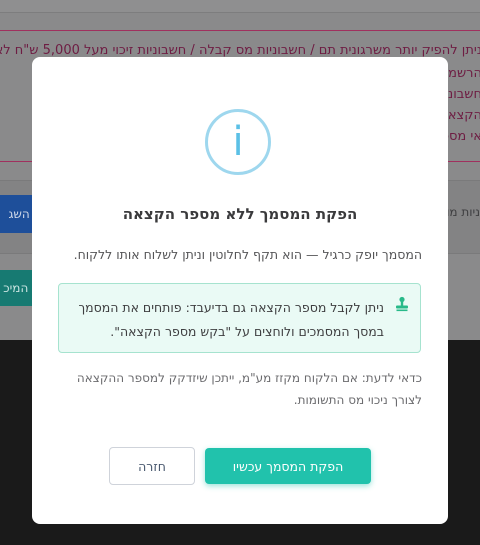 The width and height of the screenshot is (480, 545). Describe the element at coordinates (402, 304) in the screenshot. I see `stamp-icon` at that location.